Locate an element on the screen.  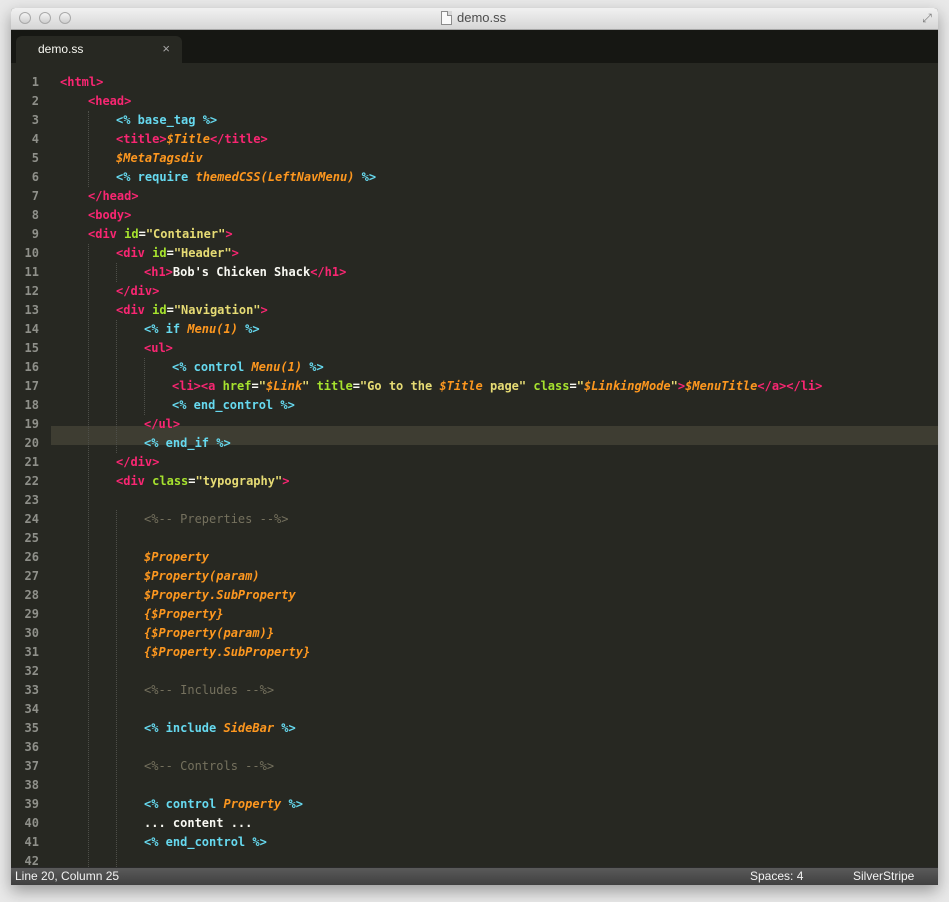
code-token: $Title is located at coordinates (461, 386).